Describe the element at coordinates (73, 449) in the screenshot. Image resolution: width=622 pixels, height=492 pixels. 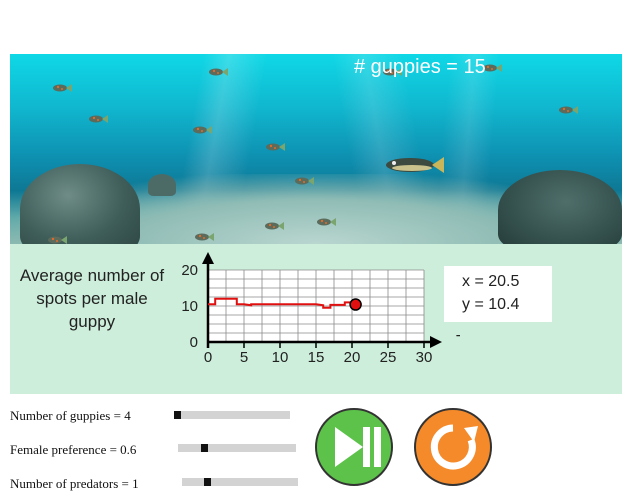
I see `slider-preference-label: Female preference = 0.6` at that location.